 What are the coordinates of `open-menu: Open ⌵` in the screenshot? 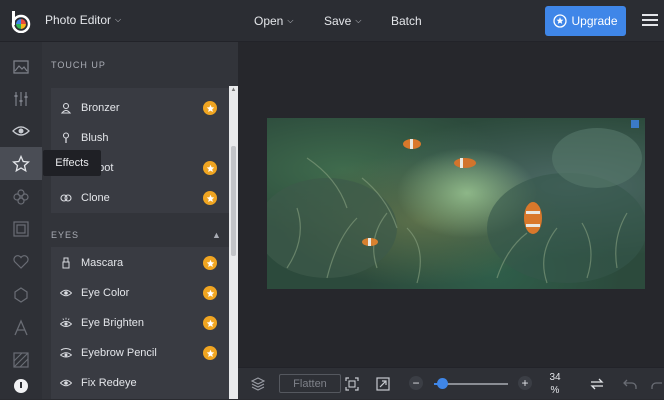 It's located at (273, 21).